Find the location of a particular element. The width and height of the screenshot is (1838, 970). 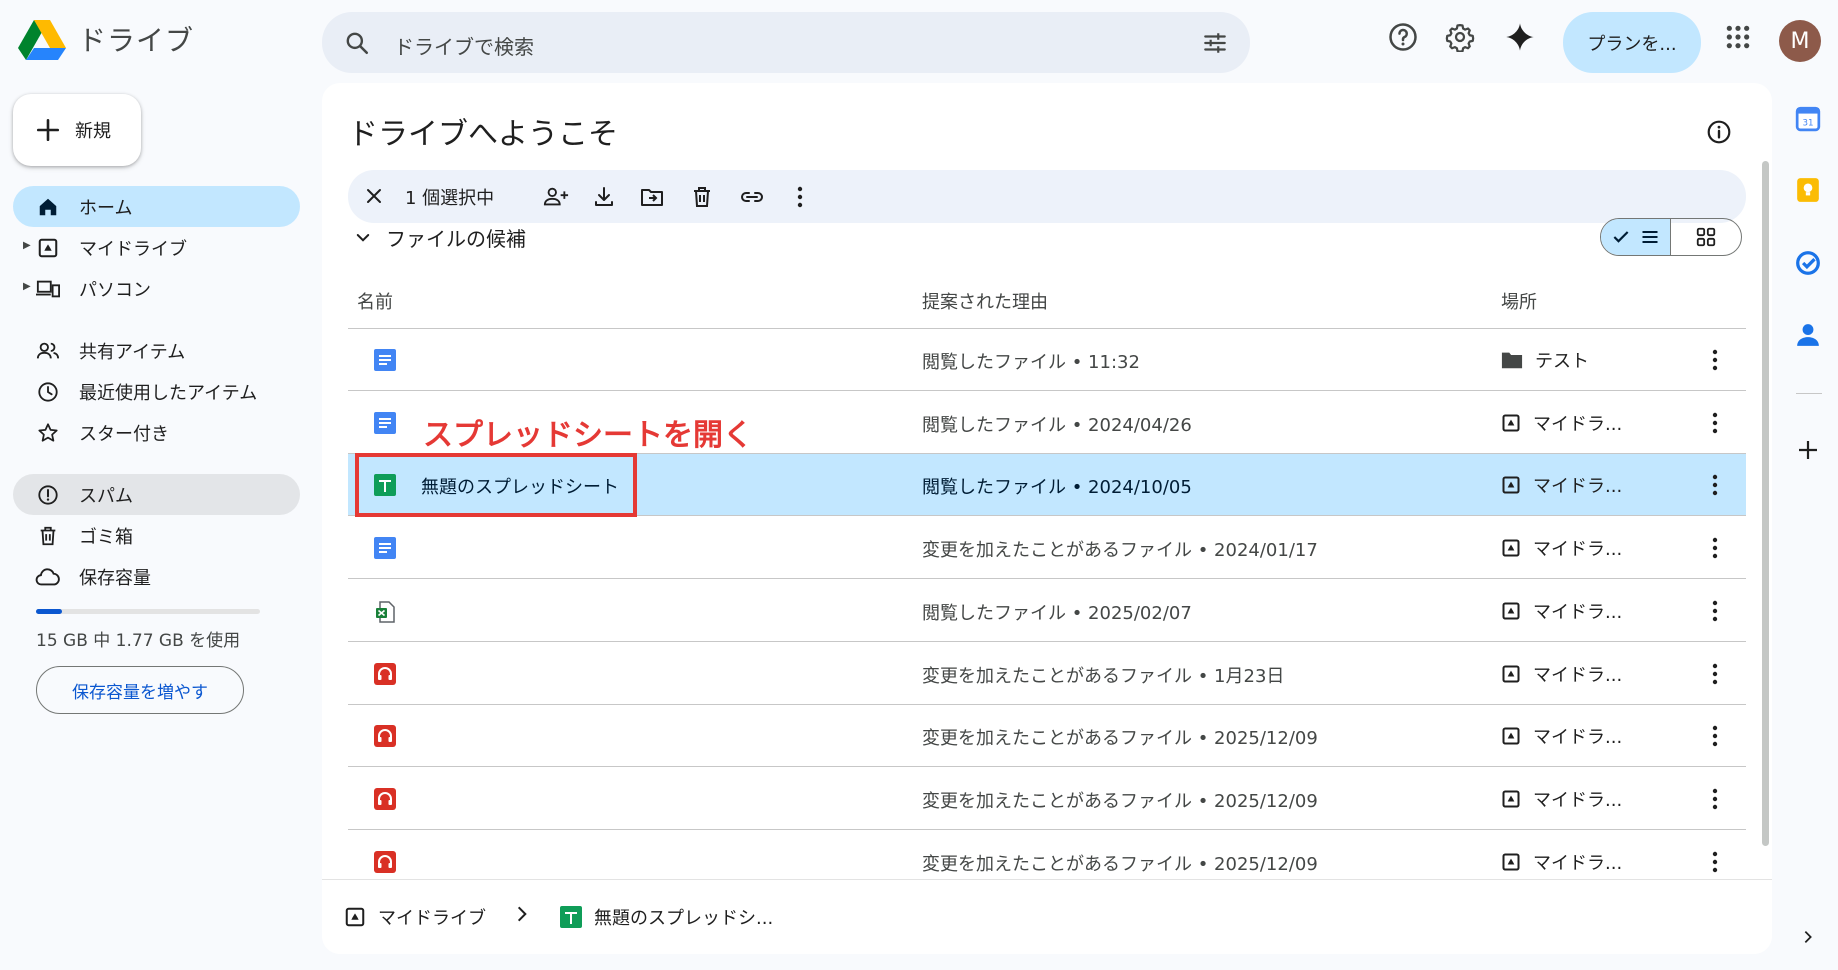

grid-view-button is located at coordinates (1706, 237).